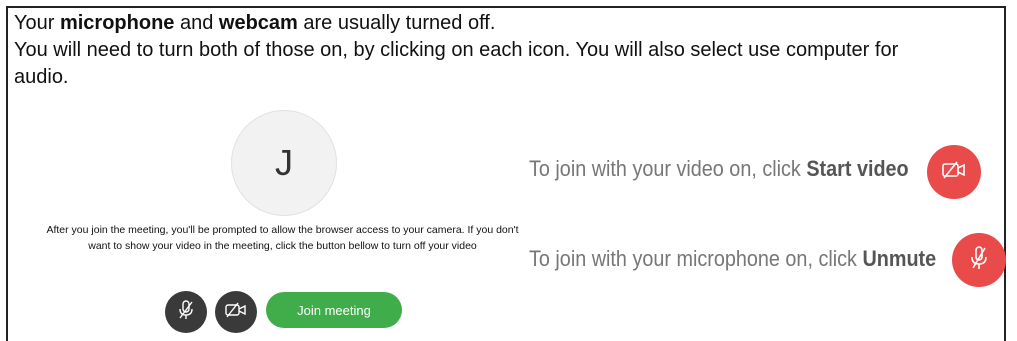 The width and height of the screenshot is (1017, 341). Describe the element at coordinates (117, 23) in the screenshot. I see `microphone-word: microphone` at that location.